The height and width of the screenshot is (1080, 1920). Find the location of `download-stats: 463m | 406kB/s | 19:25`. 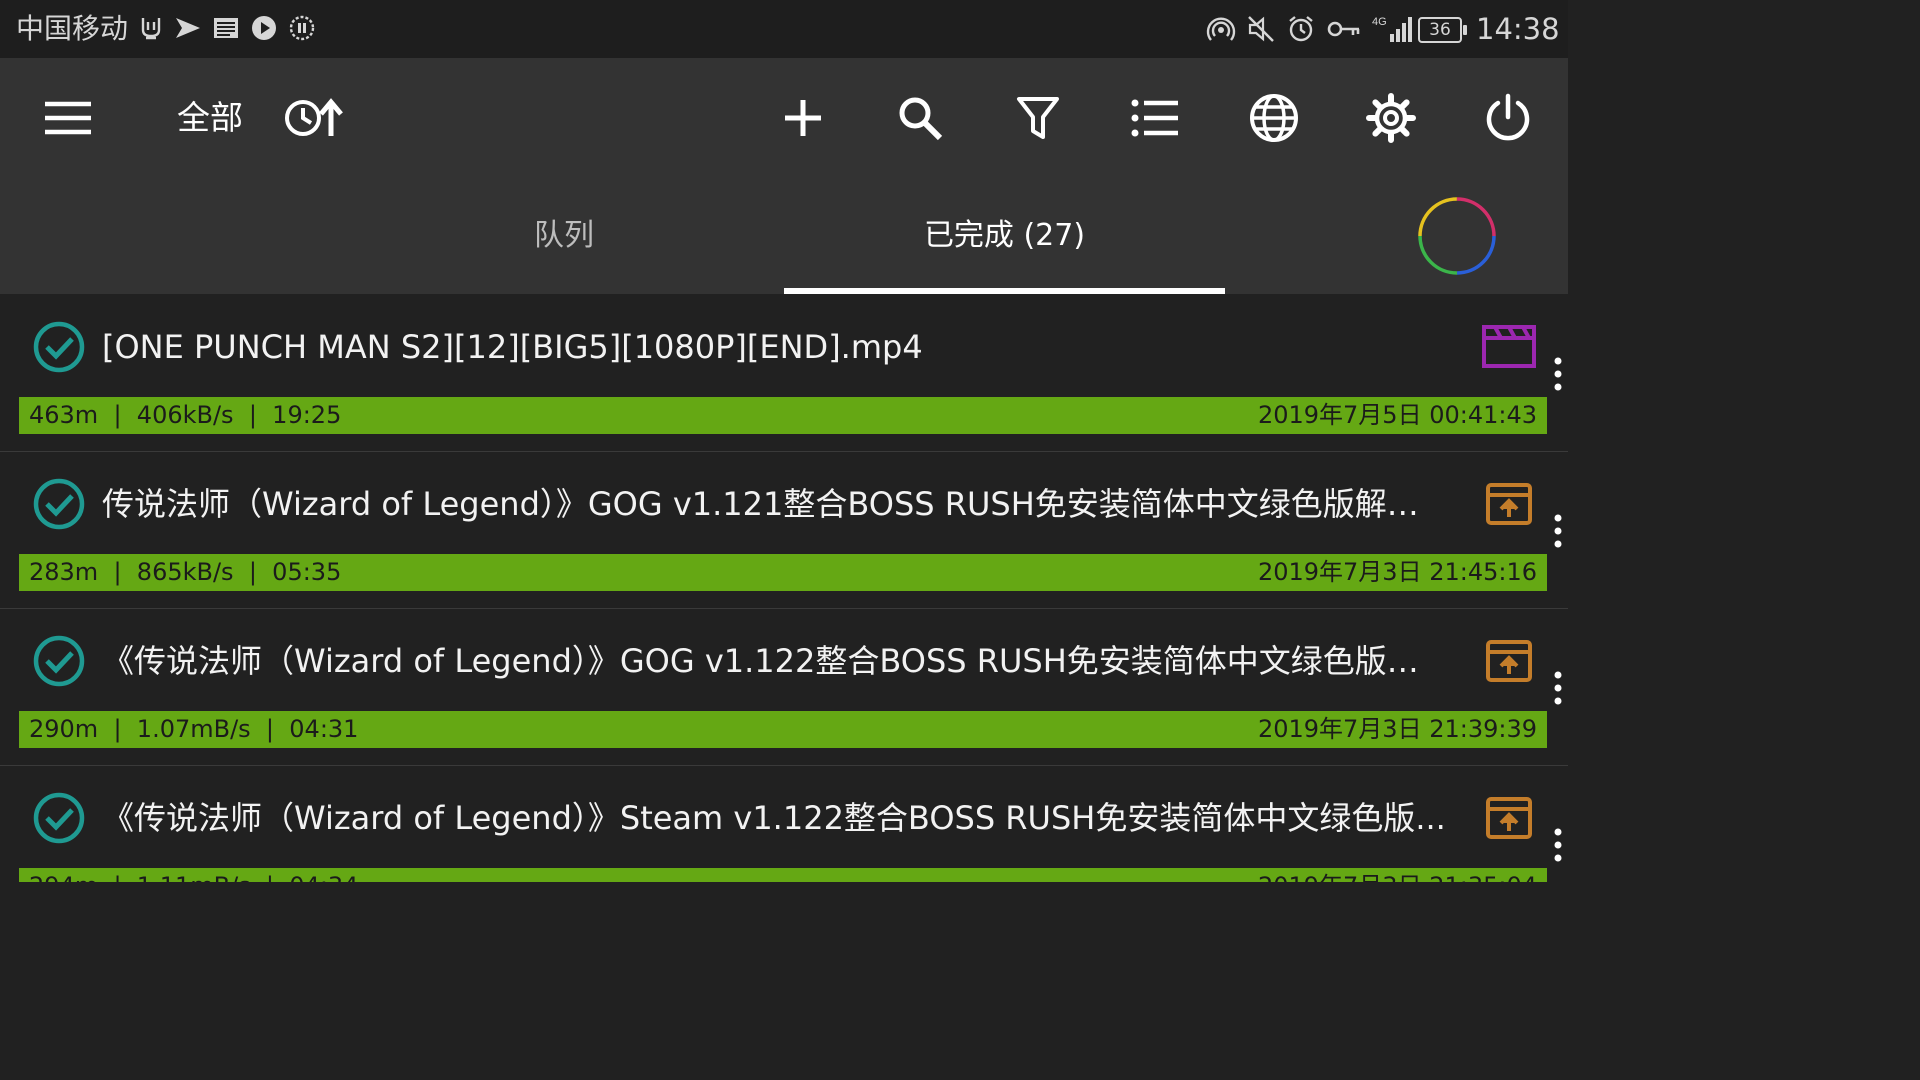

download-stats: 463m | 406kB/s | 19:25 is located at coordinates (185, 415).